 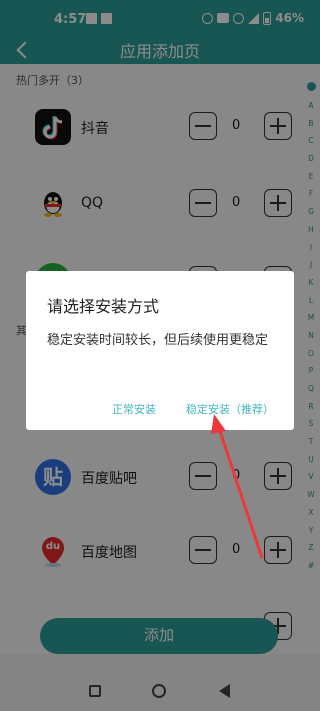 What do you see at coordinates (134, 409) in the screenshot?
I see `normal-install-button: 正常安装` at bounding box center [134, 409].